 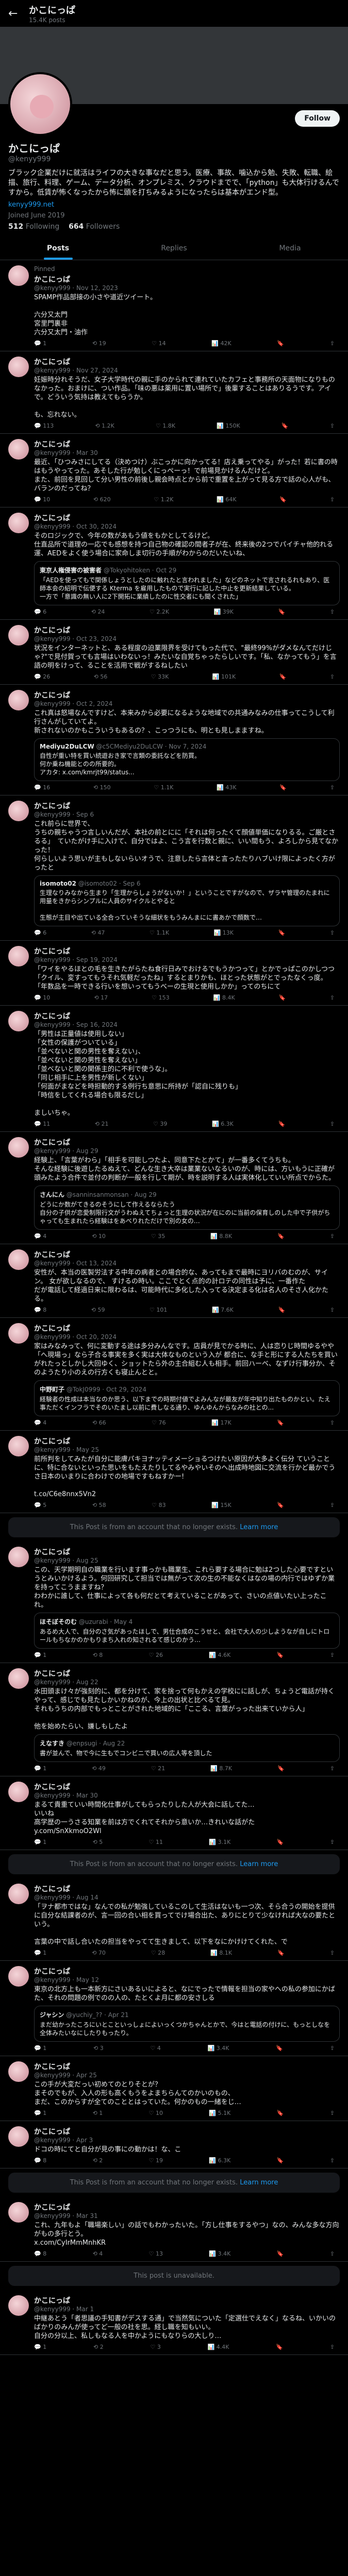 I want to click on like-action: ♡ 35, so click(x=158, y=1236).